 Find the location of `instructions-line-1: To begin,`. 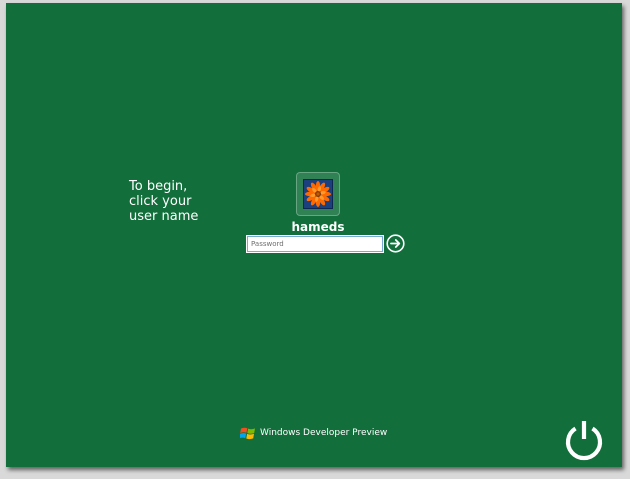

instructions-line-1: To begin, is located at coordinates (158, 186).